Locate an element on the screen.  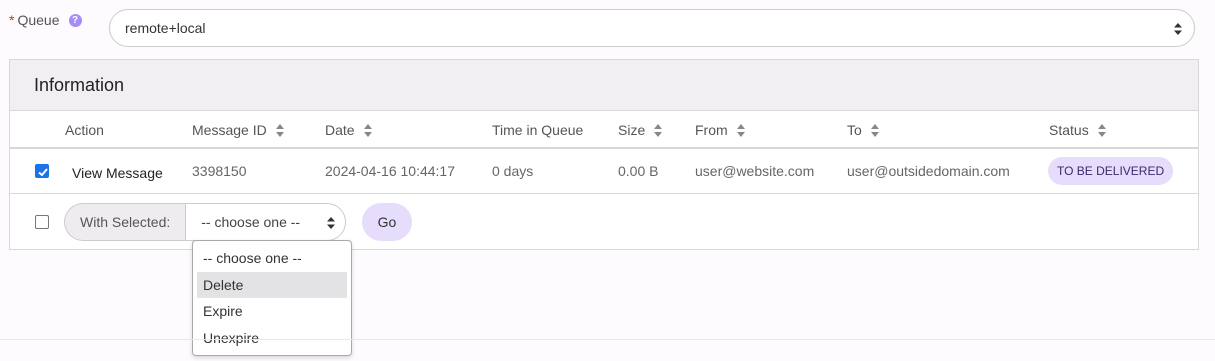
queue-label: * Queue ? is located at coordinates (45, 20).